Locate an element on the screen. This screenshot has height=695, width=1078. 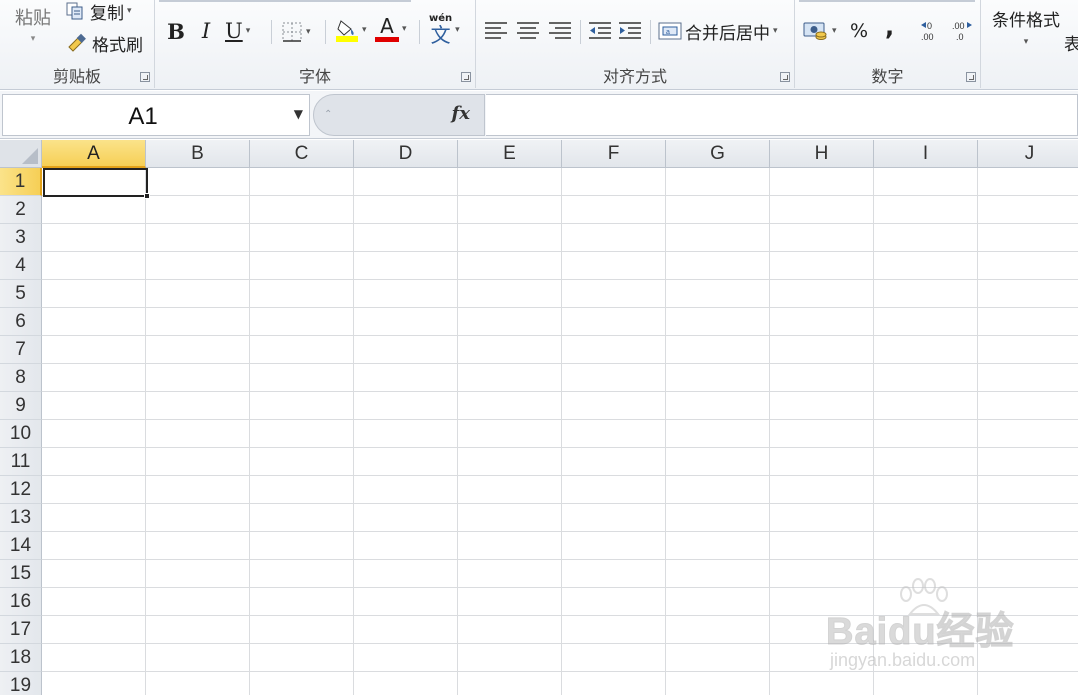
font-color-swatch is located at coordinates (387, 39).